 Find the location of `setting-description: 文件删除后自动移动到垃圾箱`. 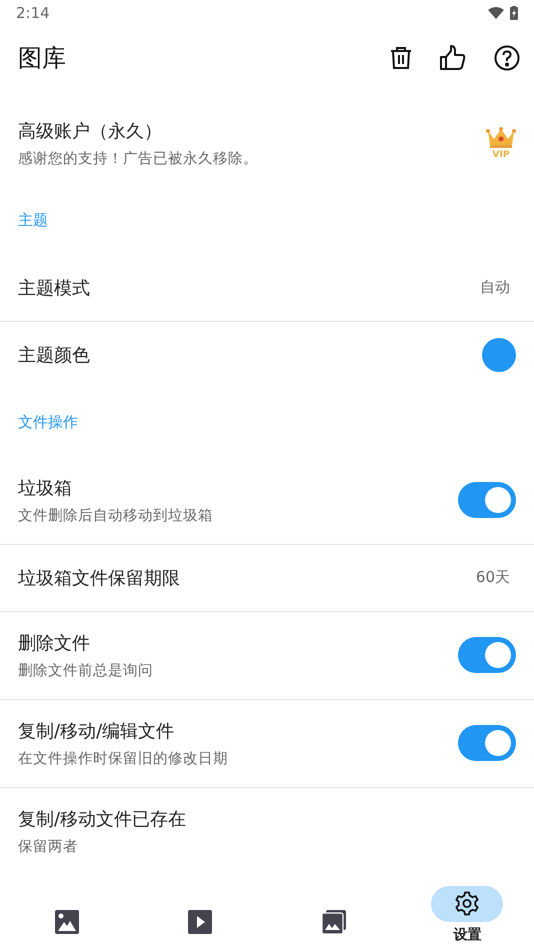

setting-description: 文件删除后自动移动到垃圾箱 is located at coordinates (115, 515).